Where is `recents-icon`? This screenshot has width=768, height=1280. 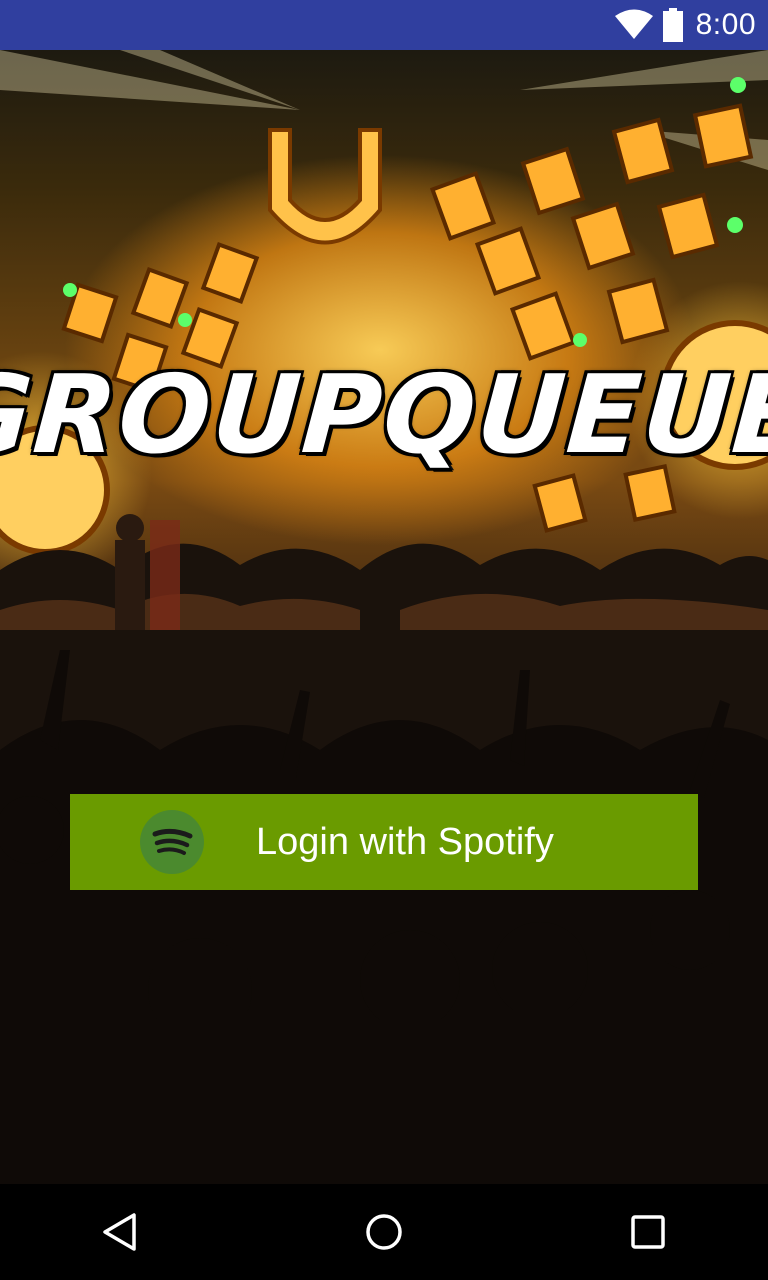 recents-icon is located at coordinates (648, 1232).